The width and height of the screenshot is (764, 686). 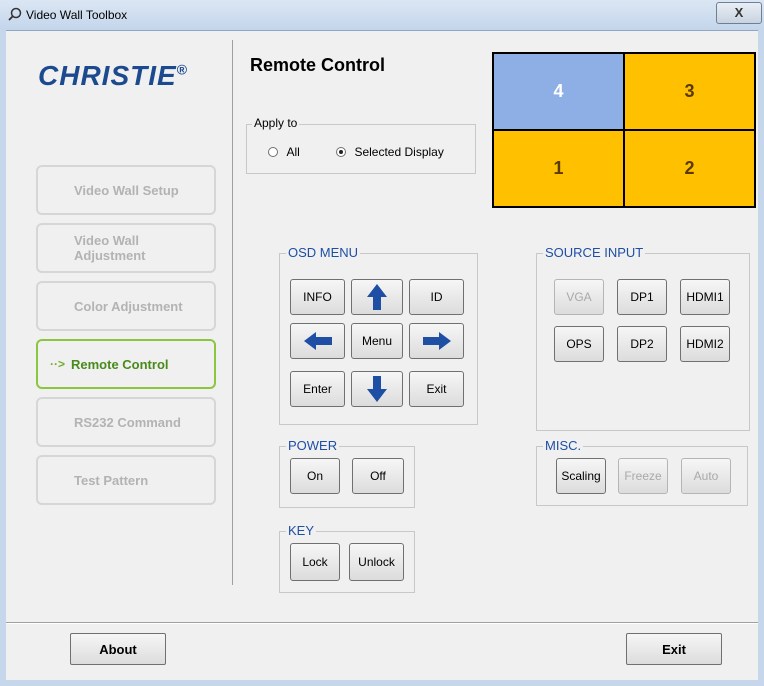 What do you see at coordinates (232, 312) in the screenshot?
I see `sidebar-divider` at bounding box center [232, 312].